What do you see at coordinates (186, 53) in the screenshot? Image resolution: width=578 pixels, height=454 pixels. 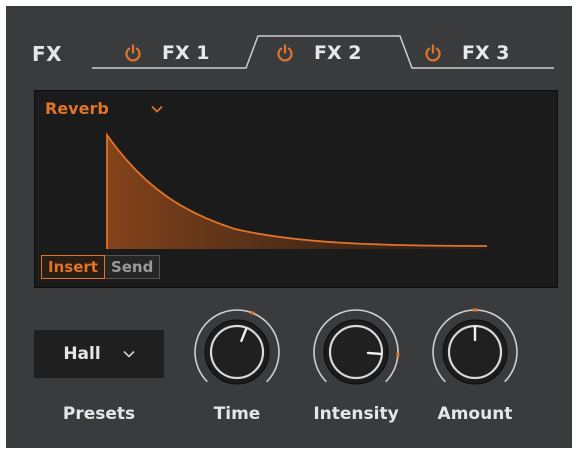 I see `tab-label: FX 1` at bounding box center [186, 53].